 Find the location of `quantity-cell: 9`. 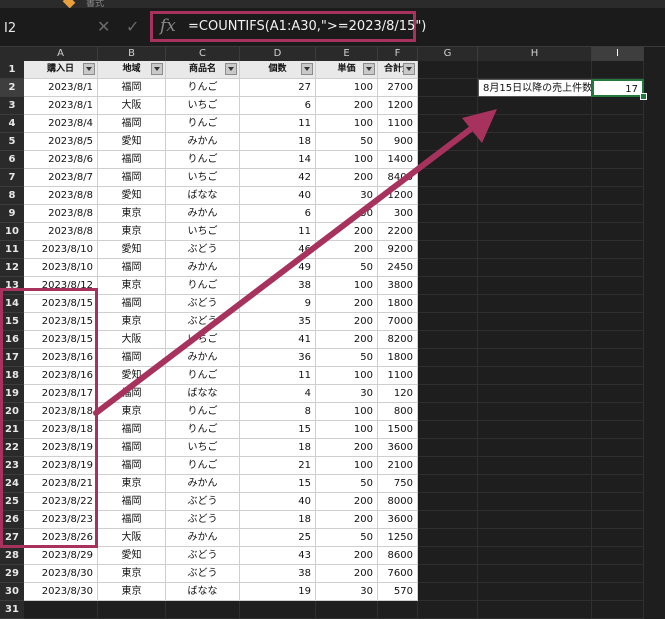

quantity-cell: 9 is located at coordinates (278, 304).